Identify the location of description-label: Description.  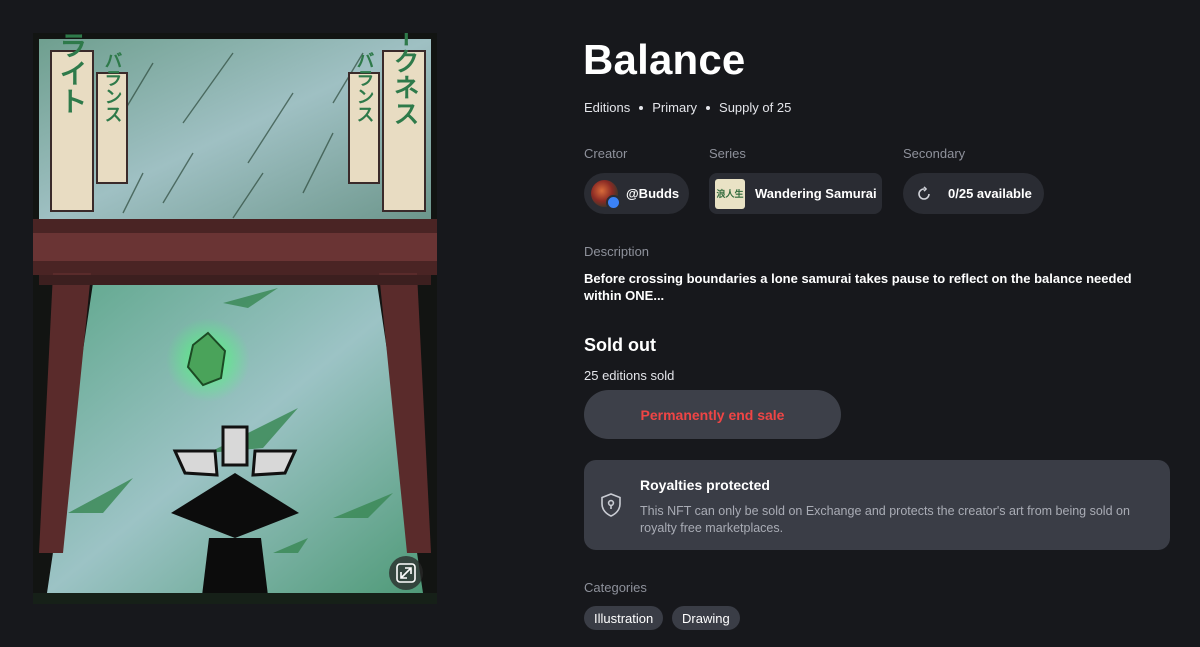
(617, 251).